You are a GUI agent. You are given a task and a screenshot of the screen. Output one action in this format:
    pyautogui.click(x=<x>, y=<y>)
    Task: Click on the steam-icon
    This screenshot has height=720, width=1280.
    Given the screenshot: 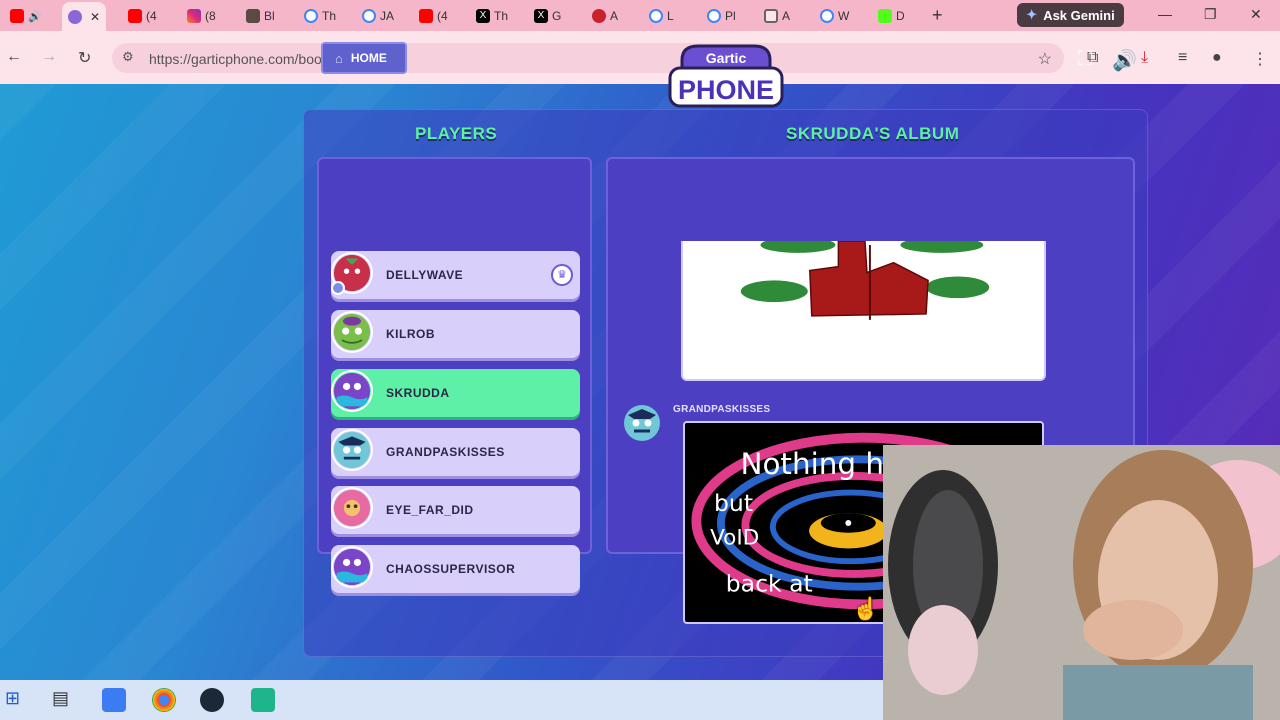 What is the action you would take?
    pyautogui.click(x=212, y=700)
    